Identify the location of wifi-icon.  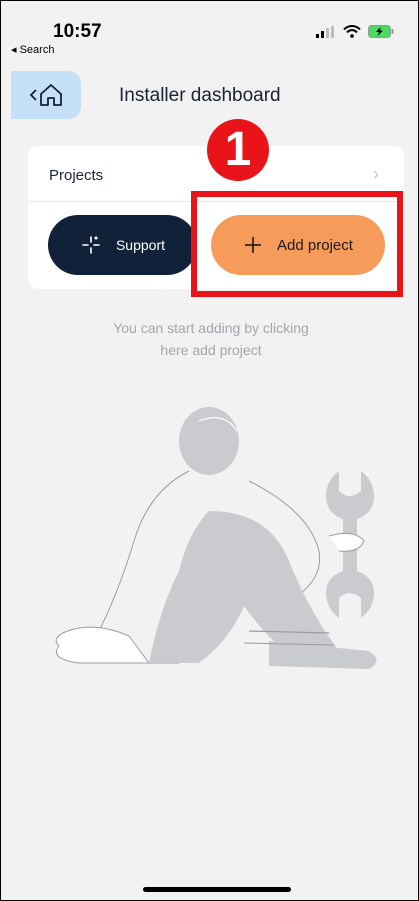
(352, 31).